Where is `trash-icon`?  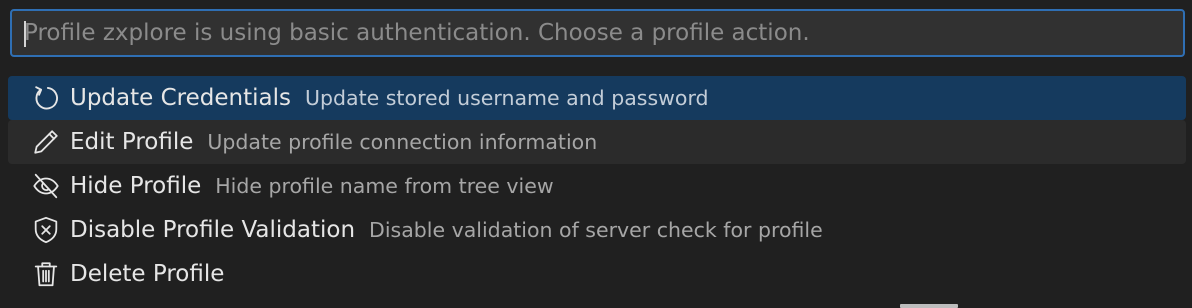
trash-icon is located at coordinates (46, 274).